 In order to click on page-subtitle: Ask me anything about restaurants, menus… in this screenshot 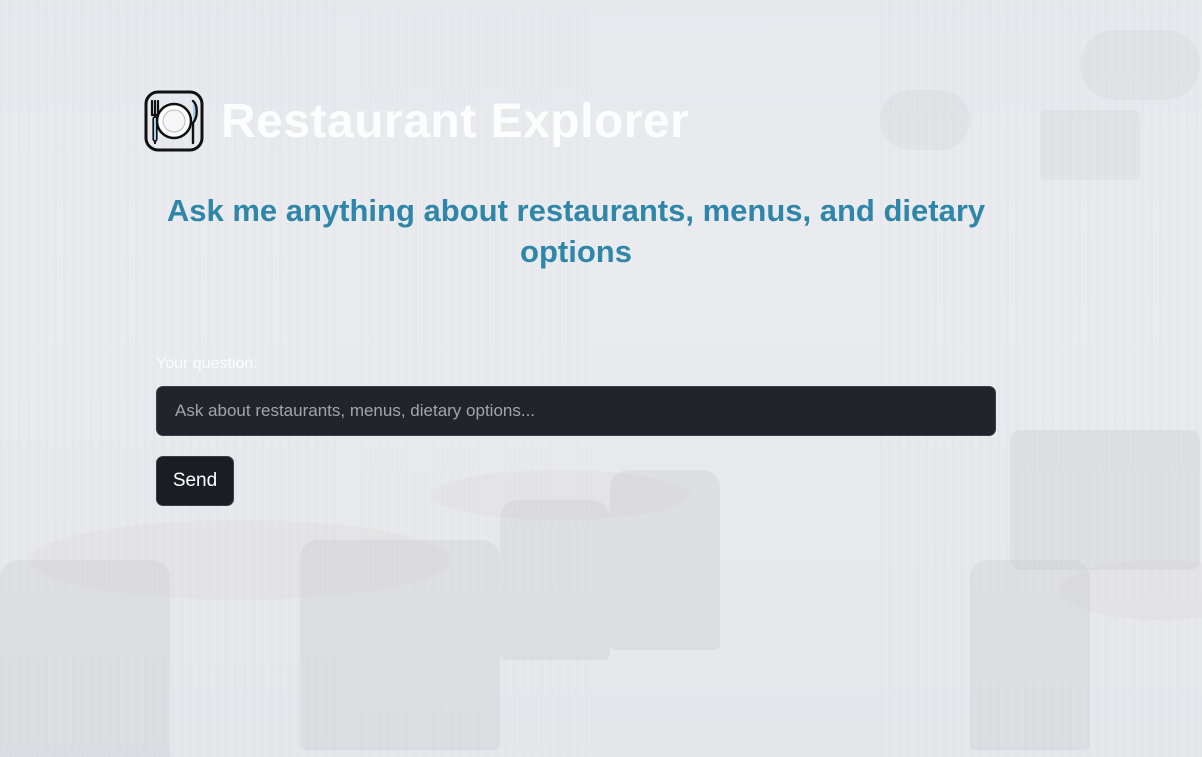, I will do `click(576, 231)`.